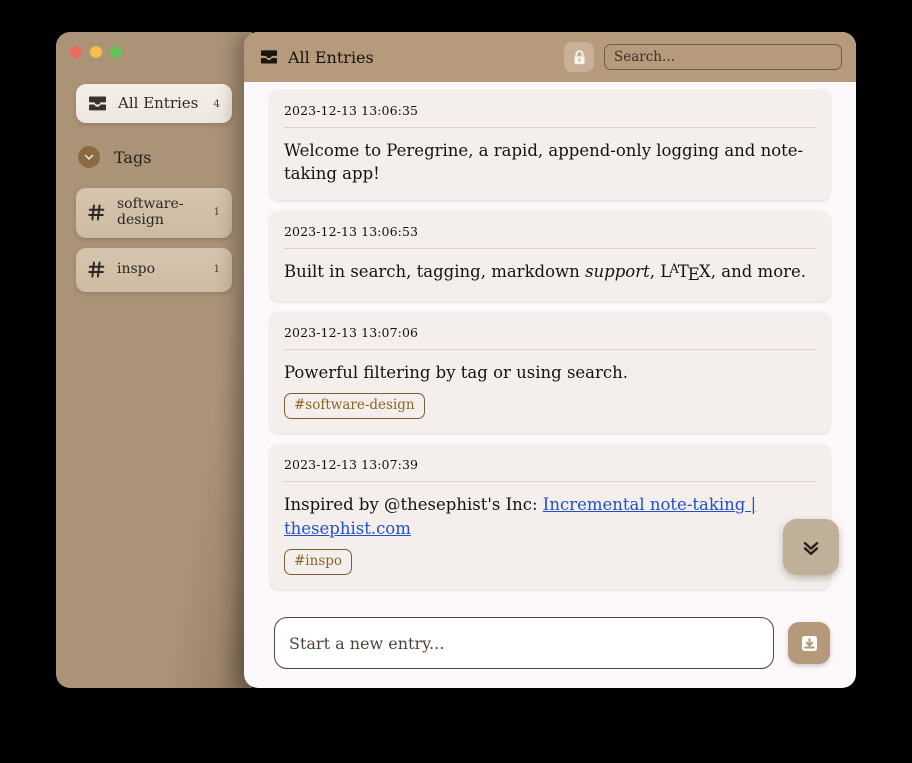 This screenshot has width=912, height=763. What do you see at coordinates (96, 52) in the screenshot?
I see `minimize-window-button` at bounding box center [96, 52].